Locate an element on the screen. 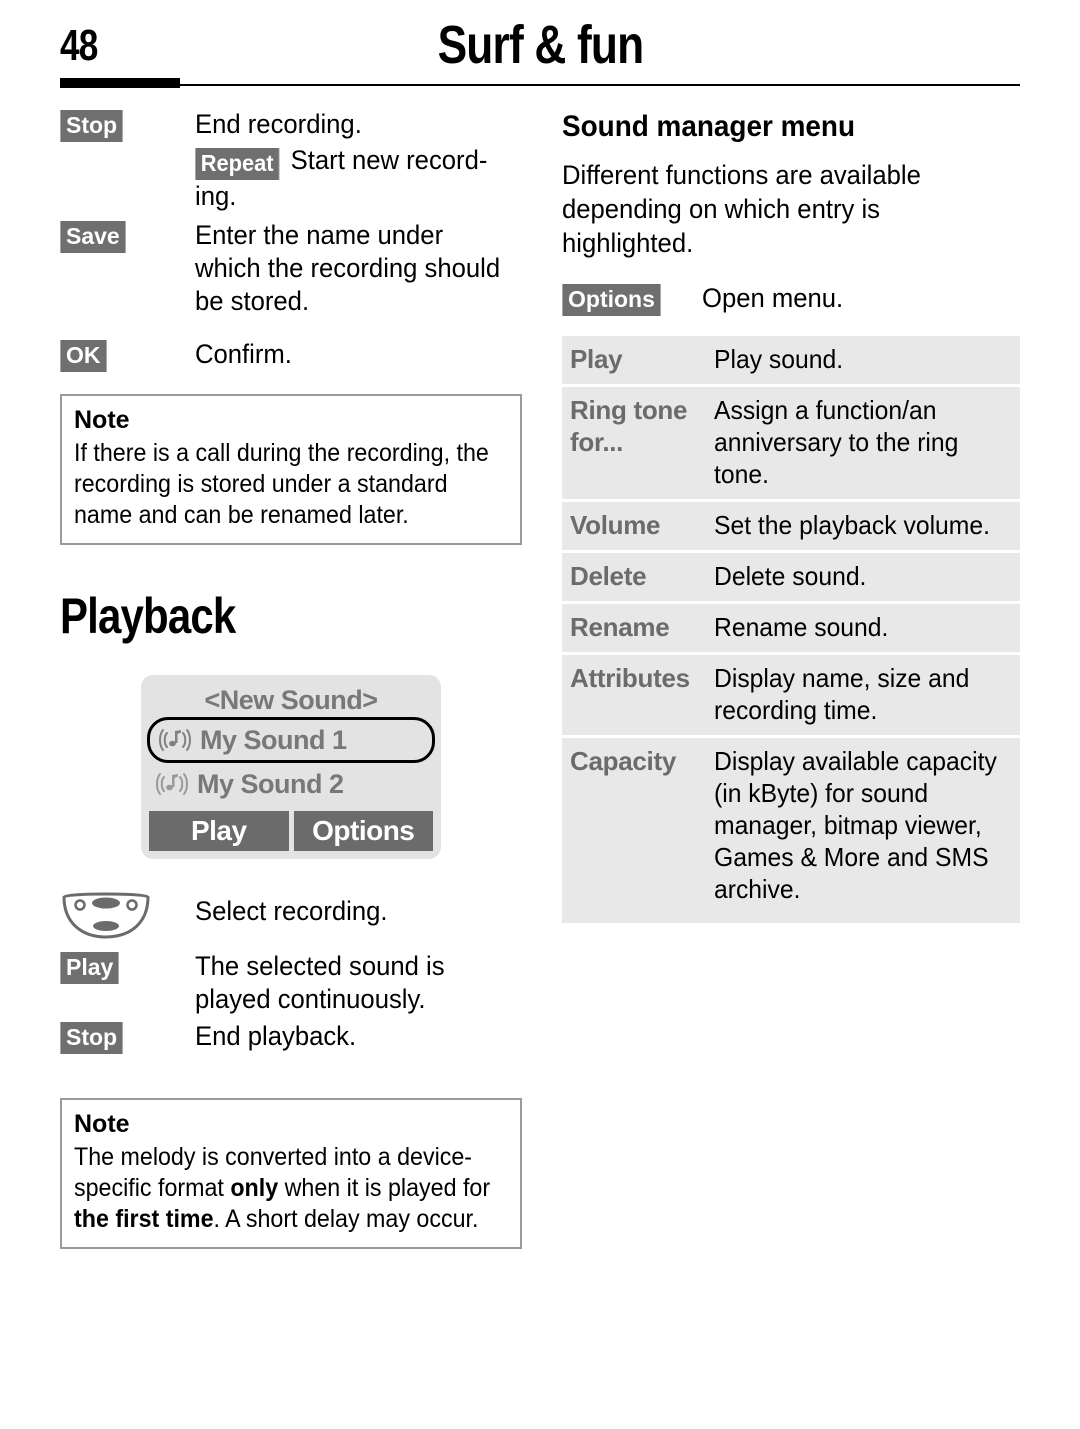  header-rule-thick is located at coordinates (120, 83).